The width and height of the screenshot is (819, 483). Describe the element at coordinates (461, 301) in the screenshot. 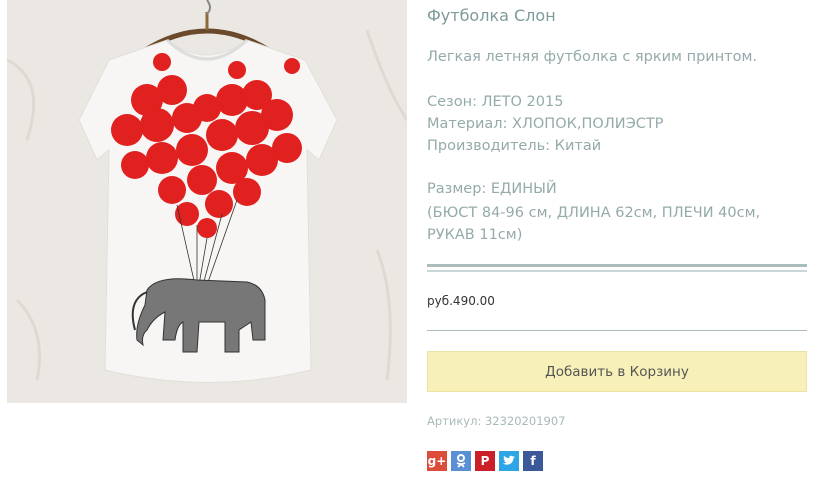

I see `product-price: руб.490.00` at that location.